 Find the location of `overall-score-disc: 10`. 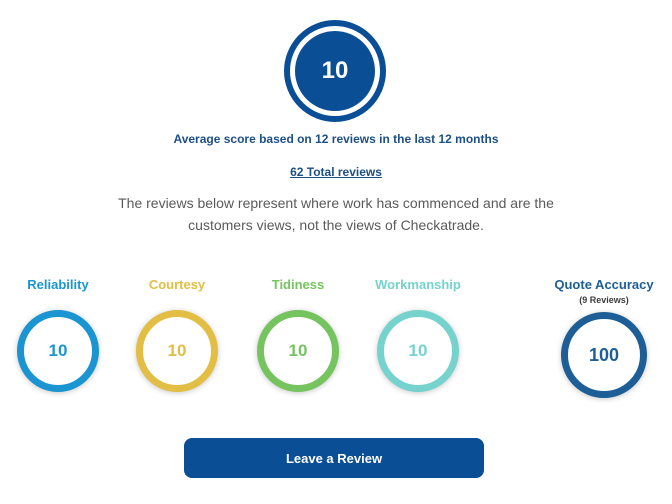

overall-score-disc: 10 is located at coordinates (335, 71).